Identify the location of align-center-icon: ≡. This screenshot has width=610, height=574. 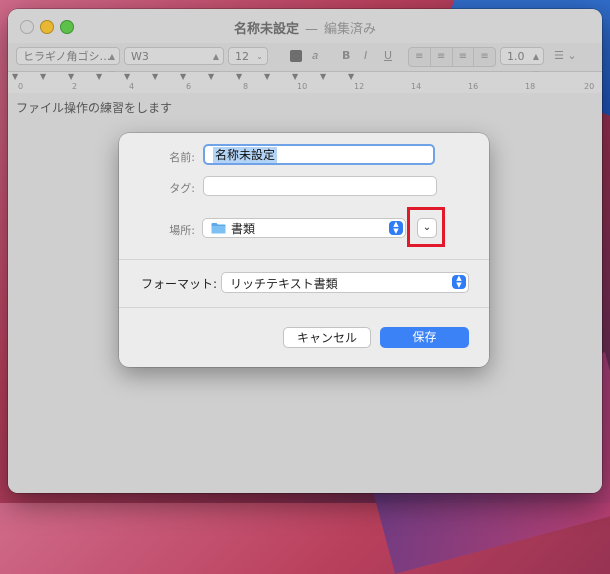
(442, 57).